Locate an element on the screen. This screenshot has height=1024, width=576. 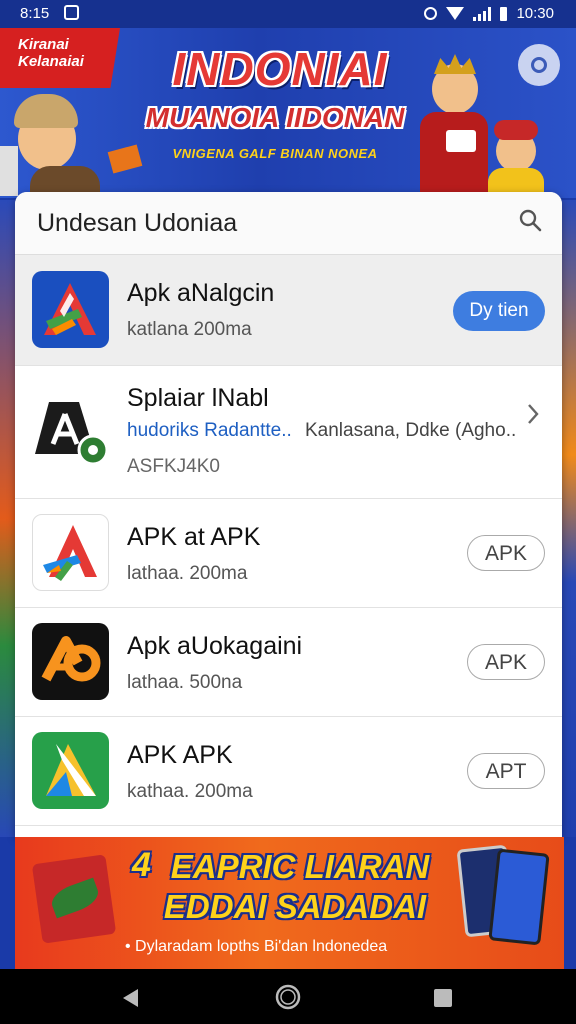
search-input: Undesan Udoniaa is located at coordinates (137, 223).